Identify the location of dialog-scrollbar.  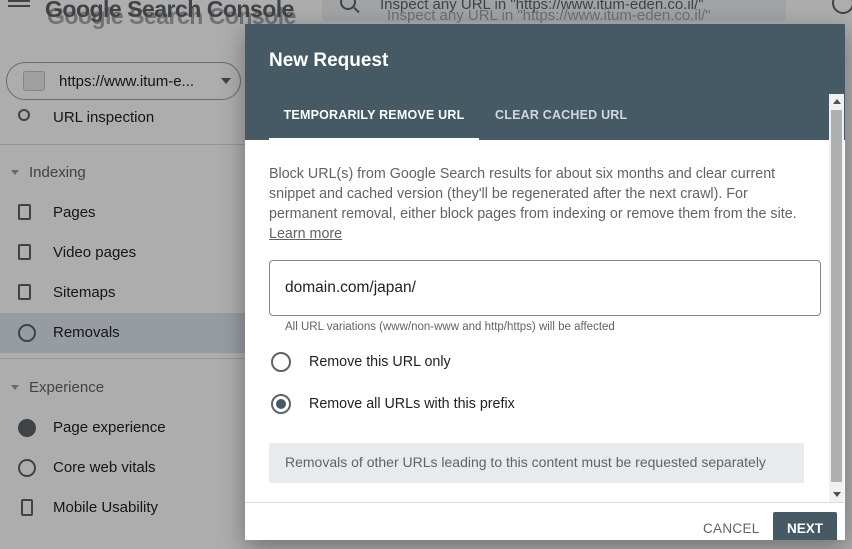
(836, 298).